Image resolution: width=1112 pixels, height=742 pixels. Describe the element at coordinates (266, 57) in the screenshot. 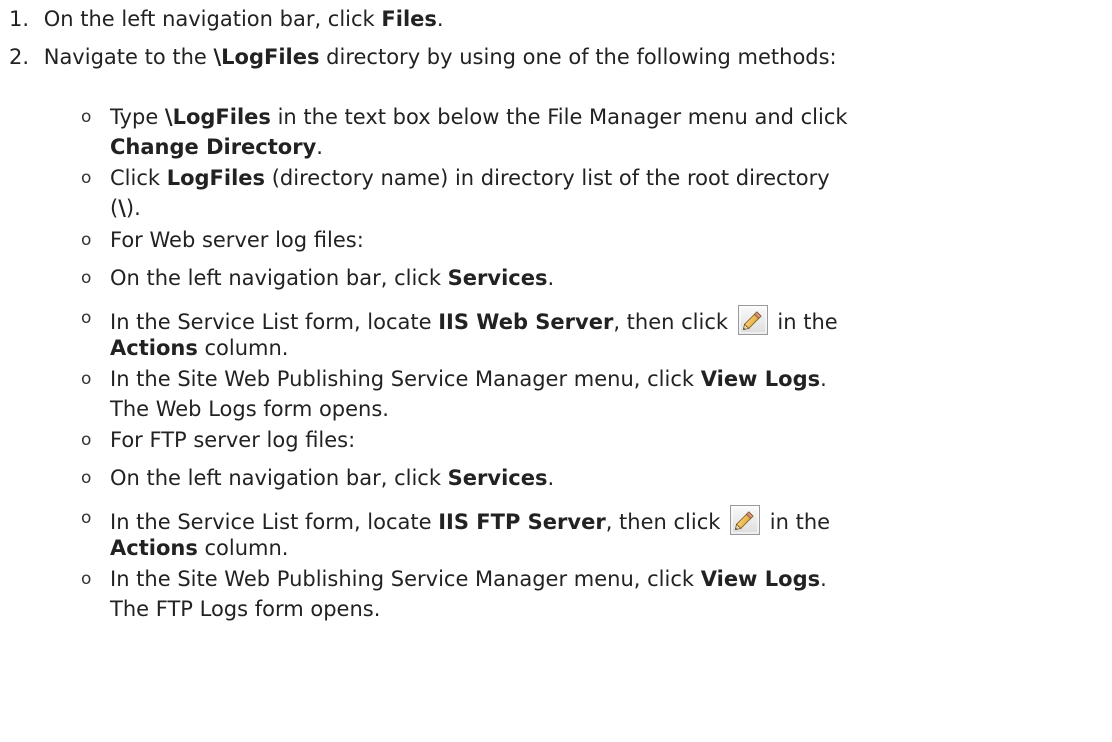

I see `ui-term-logfiles-path: \LogFiles` at that location.